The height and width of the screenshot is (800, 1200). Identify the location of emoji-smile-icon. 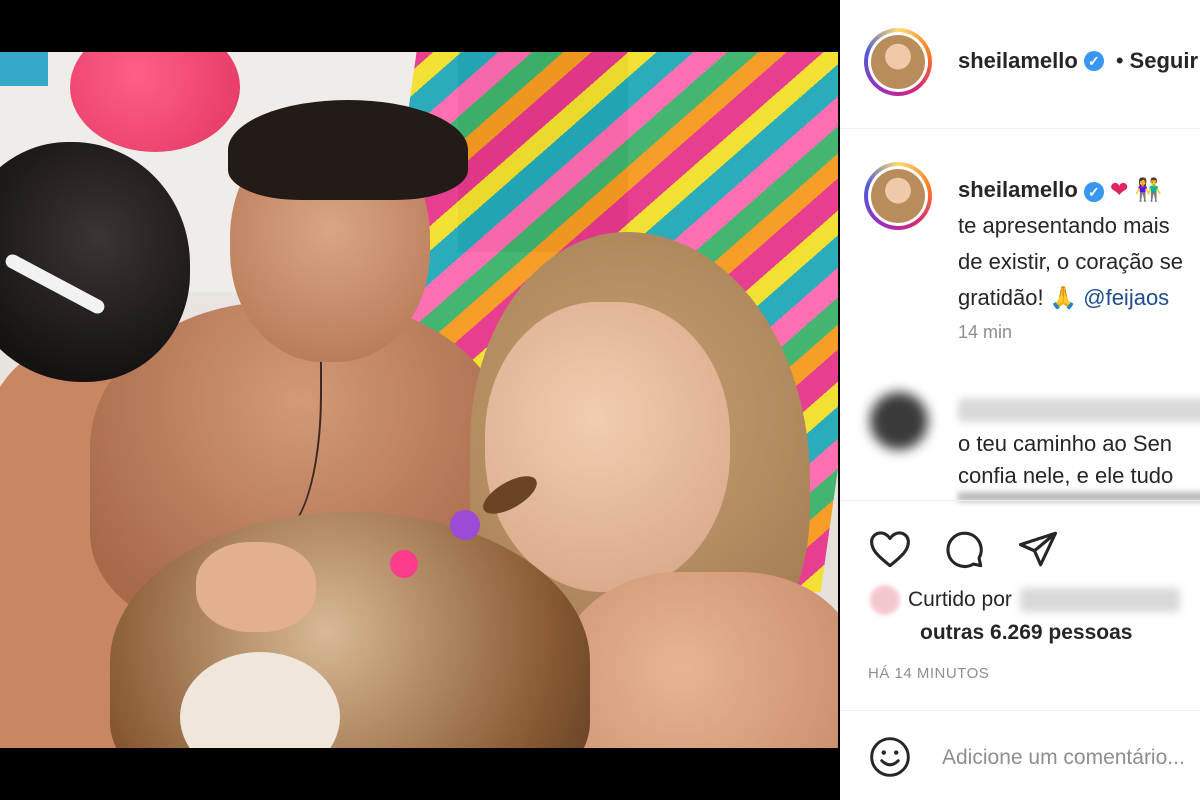
(890, 757).